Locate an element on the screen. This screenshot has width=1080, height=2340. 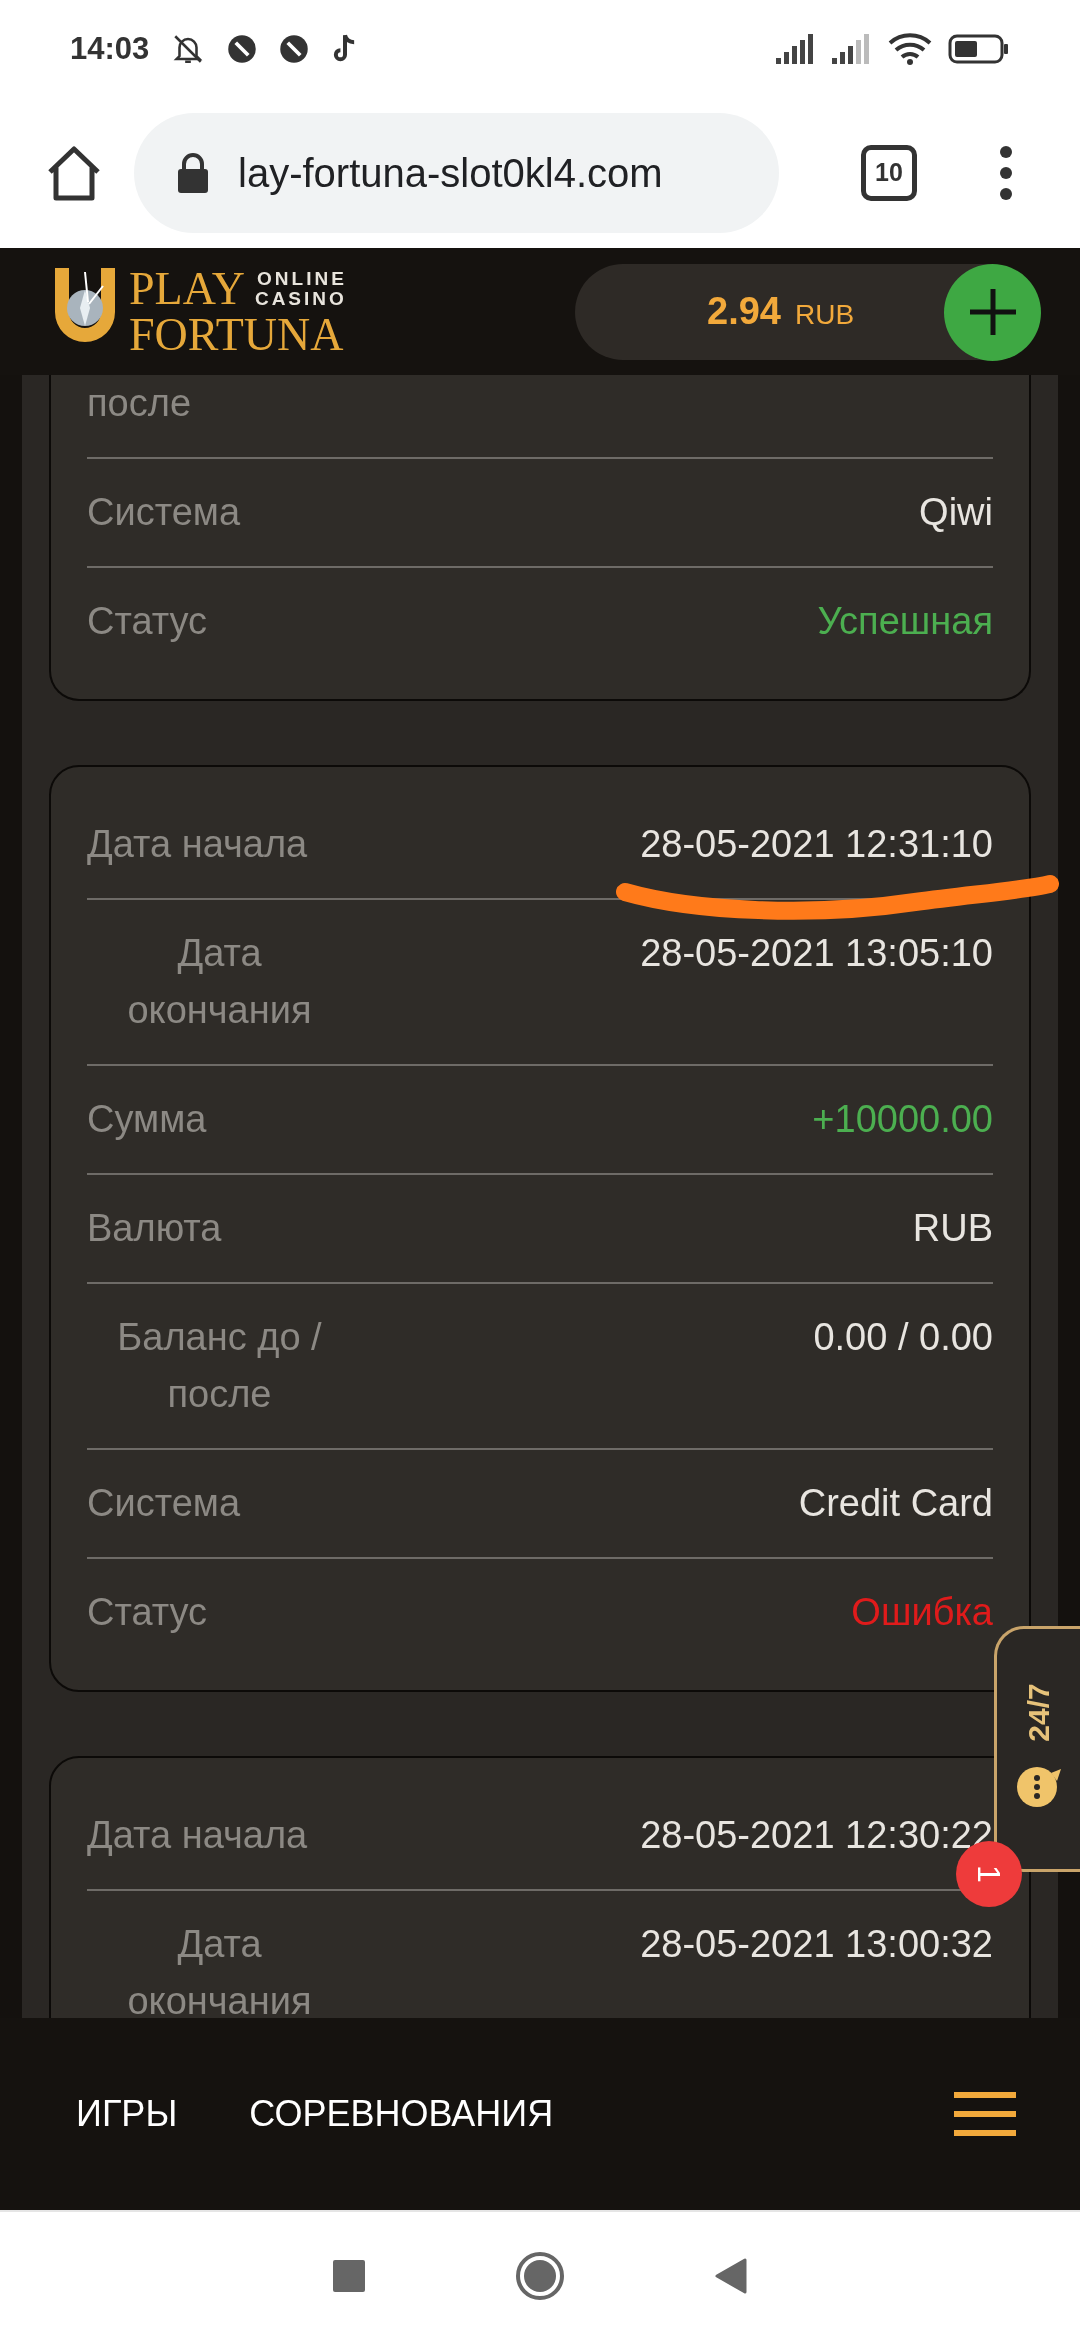
field-value: 0.00 / 0.00 is located at coordinates (903, 1337).